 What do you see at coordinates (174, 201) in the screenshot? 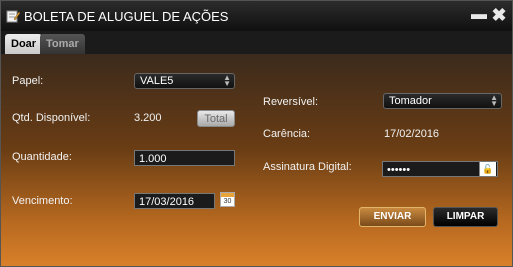
I see `vencimento-input: 17/03/2016` at bounding box center [174, 201].